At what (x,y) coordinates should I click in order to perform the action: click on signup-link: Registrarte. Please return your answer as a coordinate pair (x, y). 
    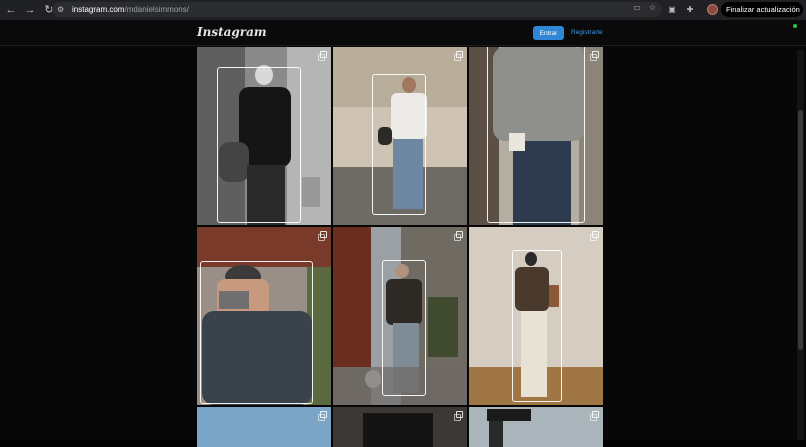
    Looking at the image, I should click on (587, 32).